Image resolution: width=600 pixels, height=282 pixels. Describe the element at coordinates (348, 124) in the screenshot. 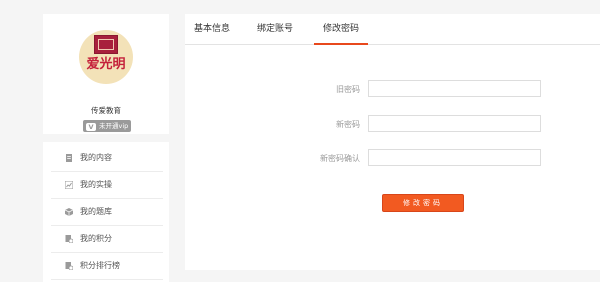

I see `new-password-label: 新密码` at that location.